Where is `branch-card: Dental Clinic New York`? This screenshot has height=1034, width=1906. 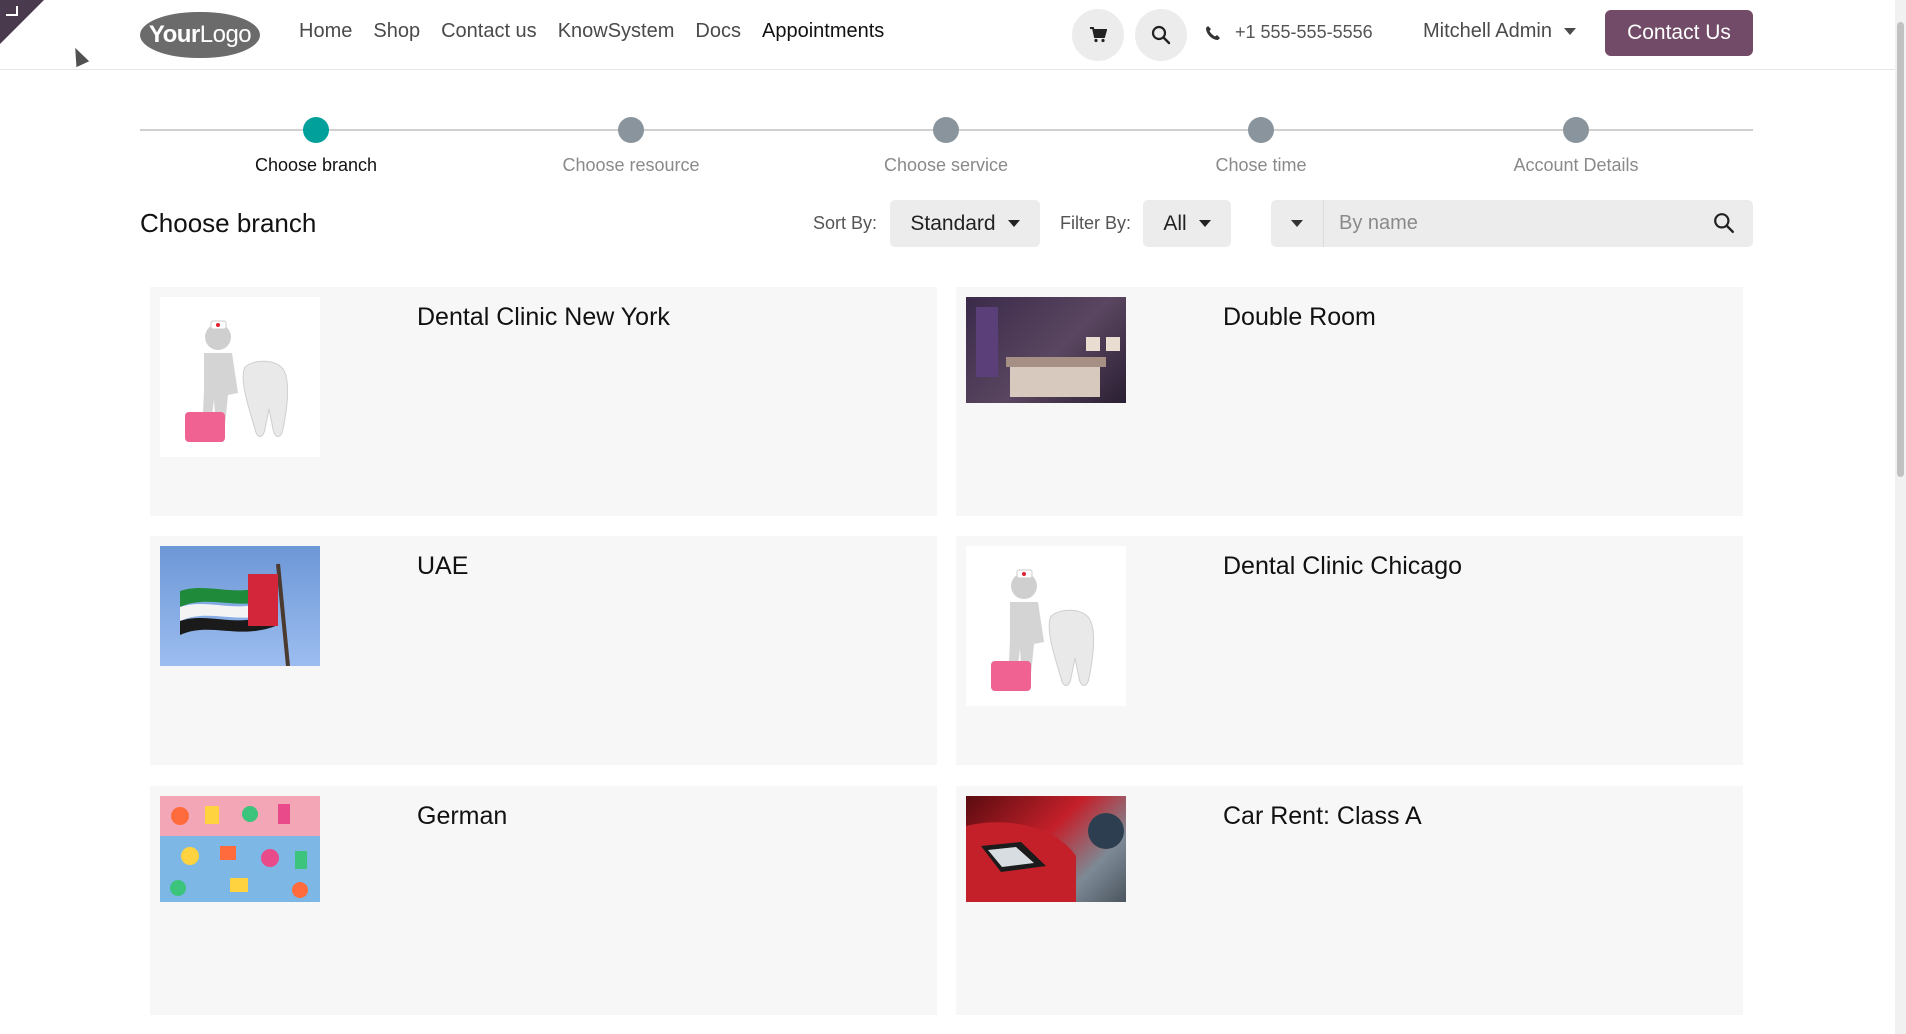
branch-card: Dental Clinic New York is located at coordinates (543, 401).